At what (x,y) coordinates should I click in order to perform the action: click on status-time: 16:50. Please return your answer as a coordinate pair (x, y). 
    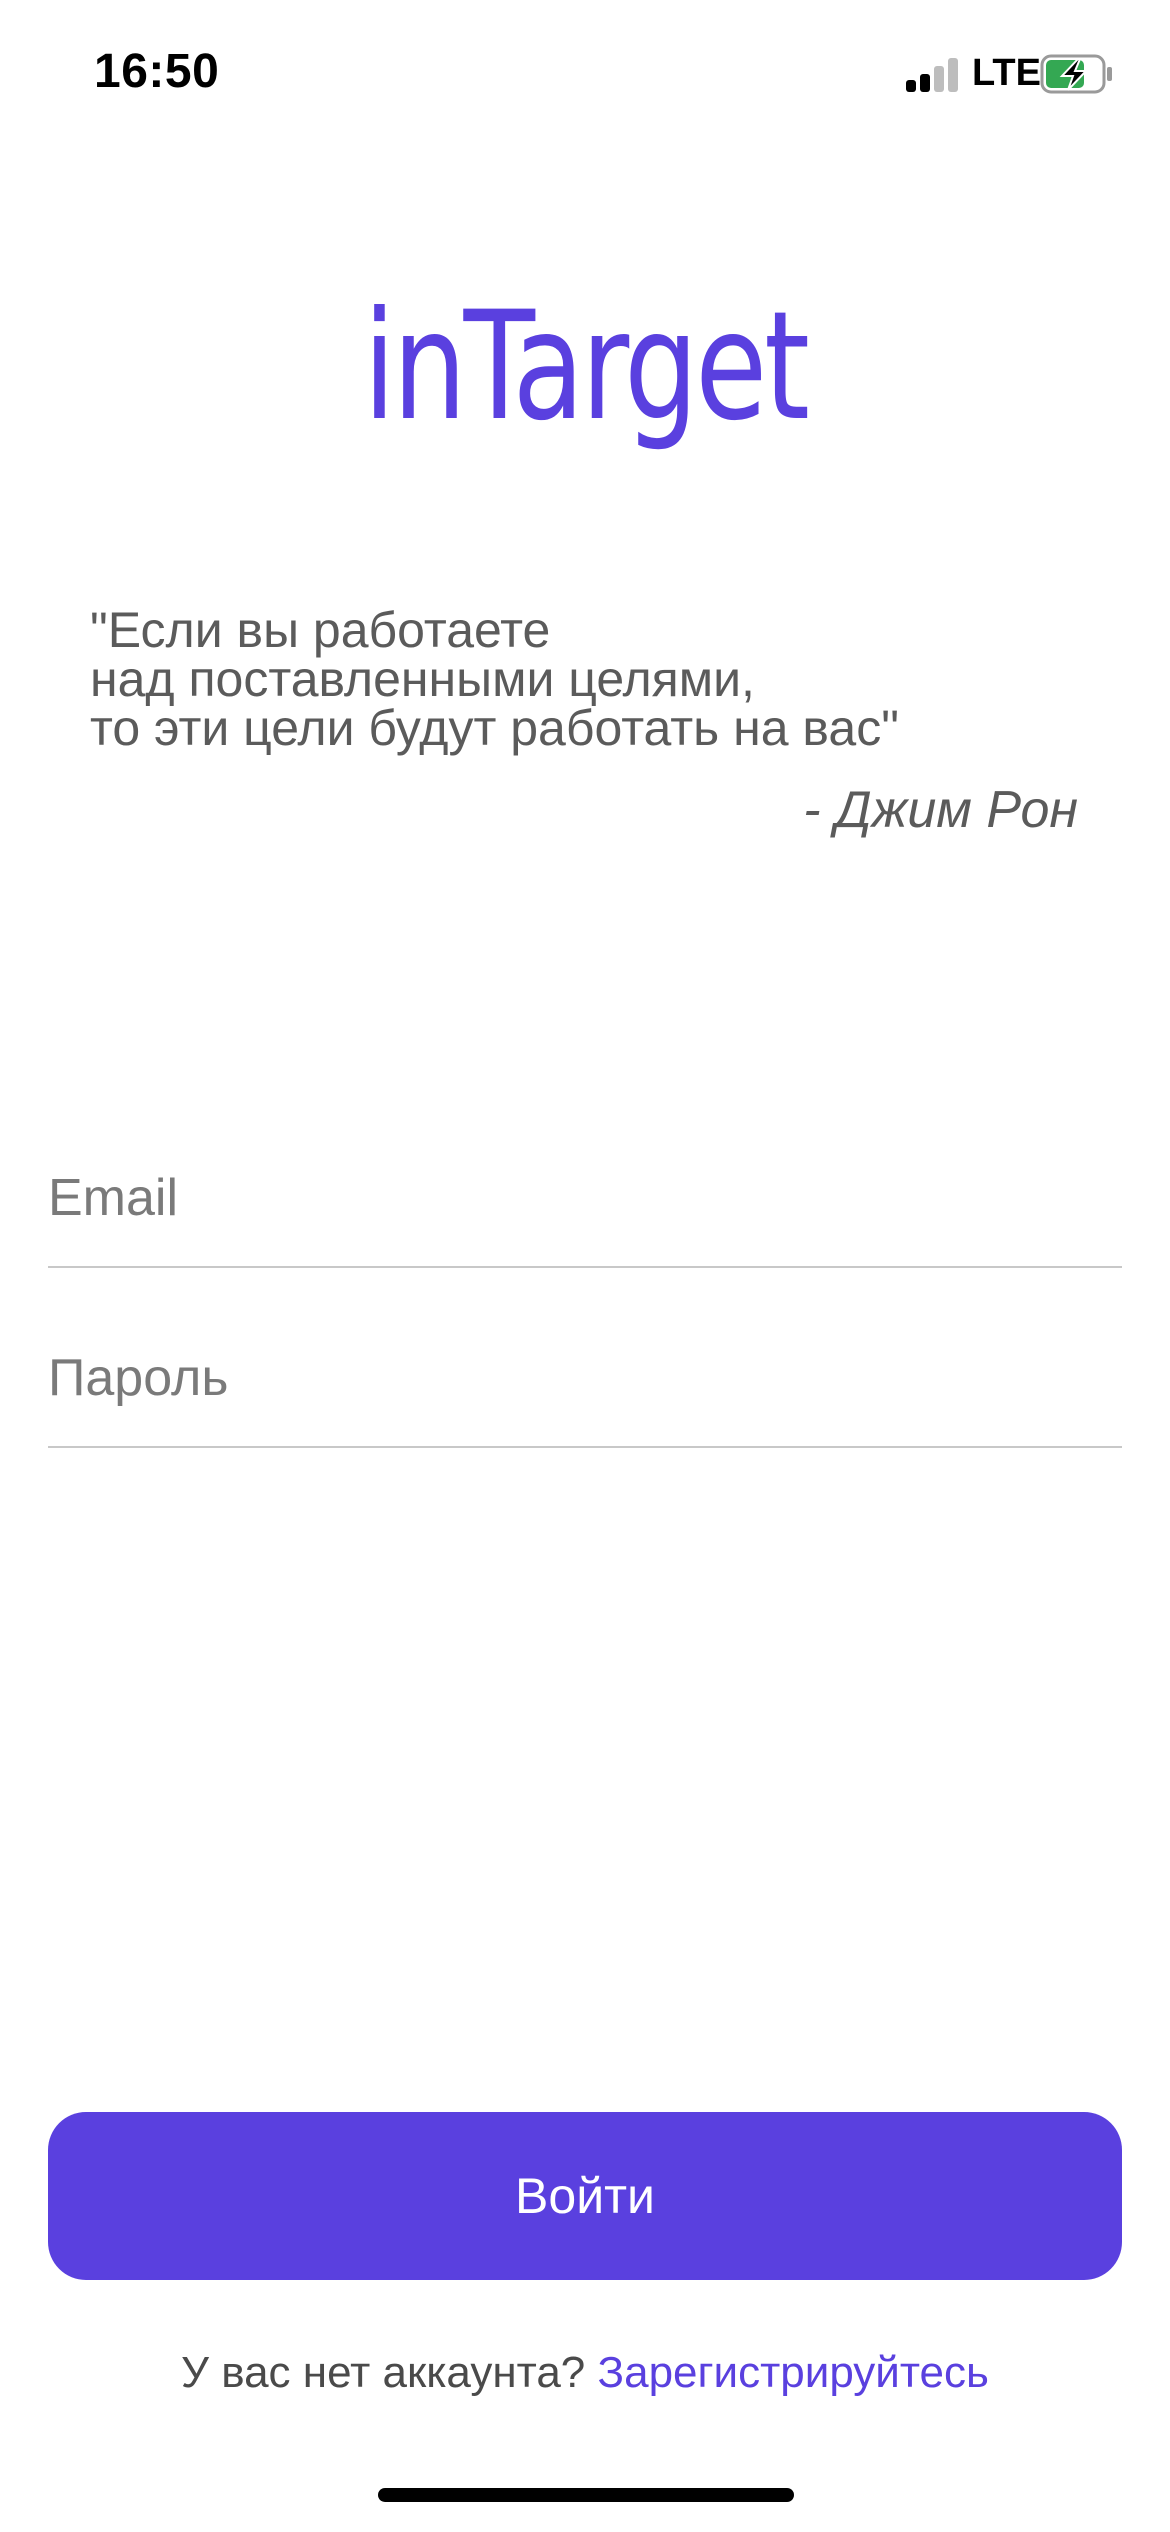
    Looking at the image, I should click on (157, 71).